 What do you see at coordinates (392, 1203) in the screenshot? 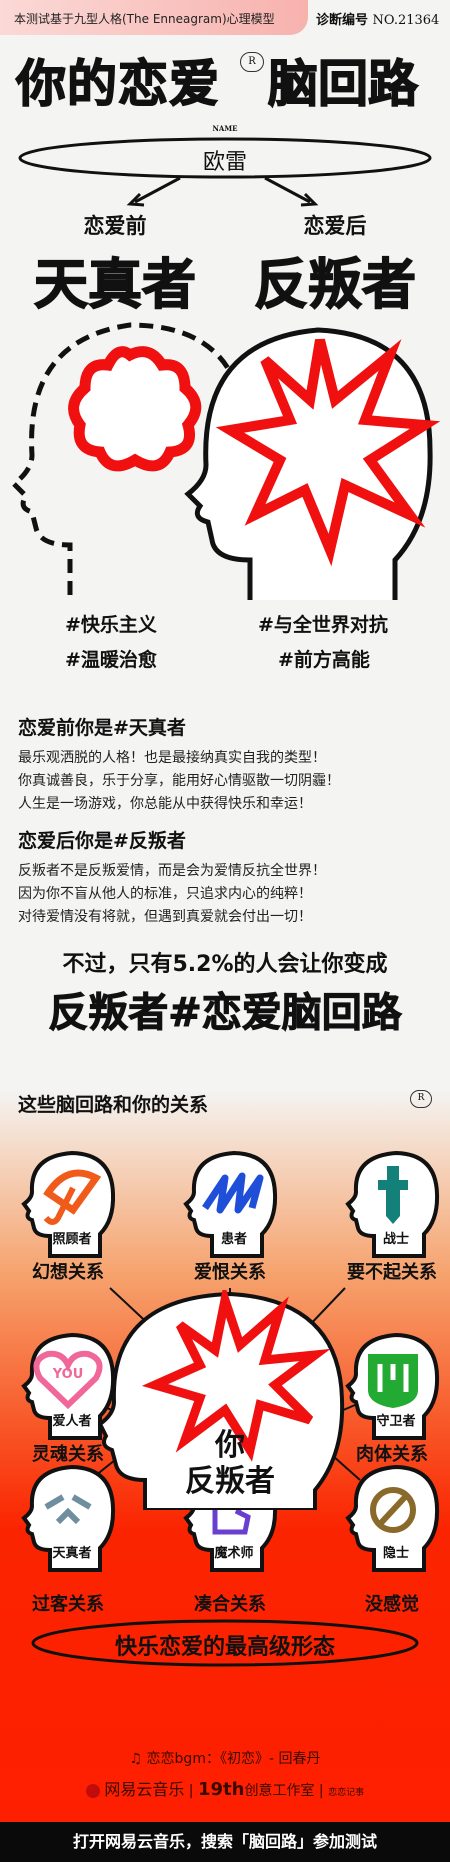
I see `relation-head-2: 战士` at bounding box center [392, 1203].